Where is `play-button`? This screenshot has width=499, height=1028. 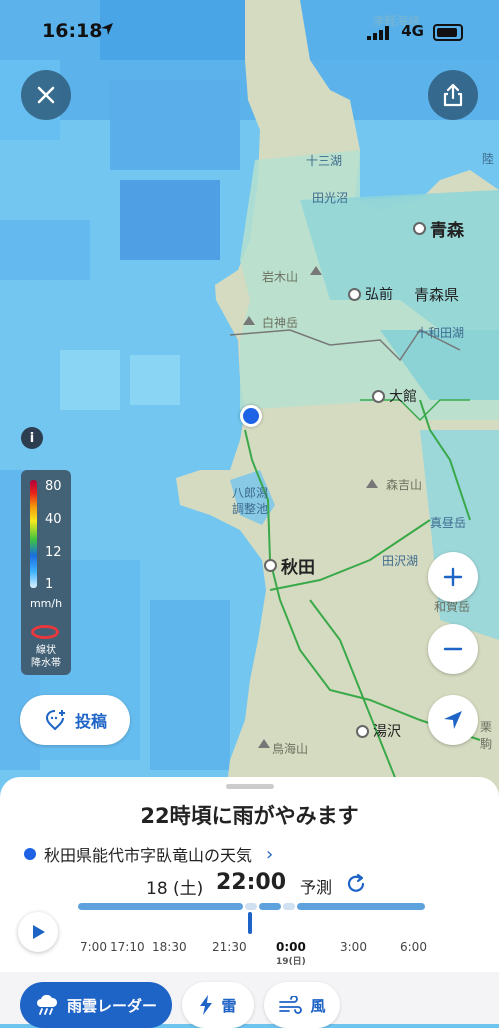 play-button is located at coordinates (38, 932).